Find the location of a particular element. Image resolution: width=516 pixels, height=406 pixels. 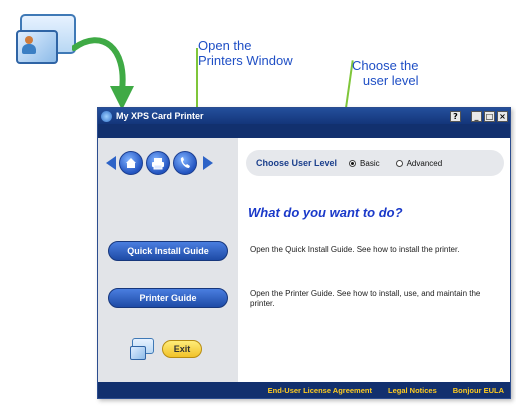

curved-arrow-icon is located at coordinates (103, 73).